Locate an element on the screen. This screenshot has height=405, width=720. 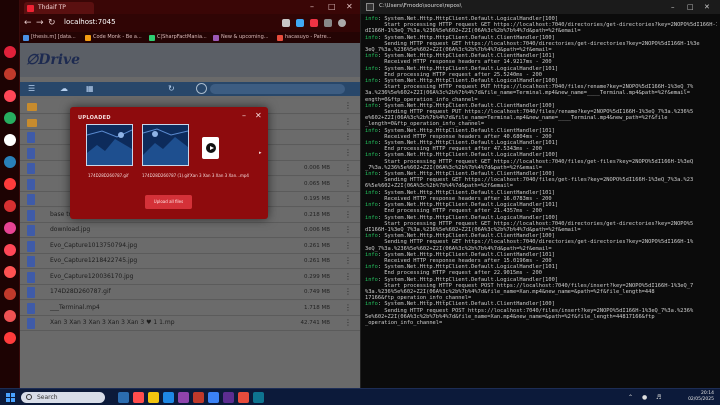
log-level: info is located at coordinates (371, 19).